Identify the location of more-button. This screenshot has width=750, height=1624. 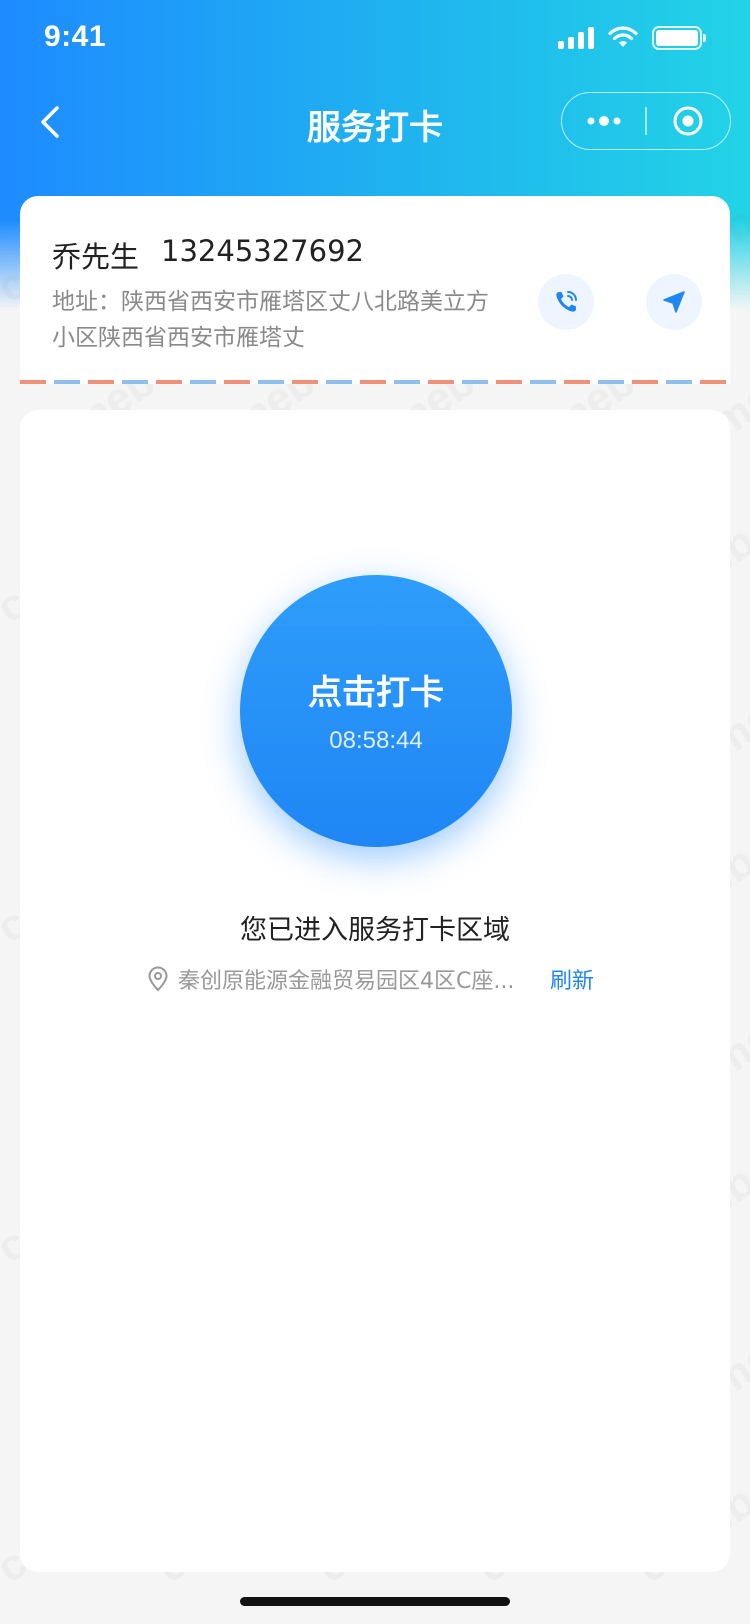
(603, 121).